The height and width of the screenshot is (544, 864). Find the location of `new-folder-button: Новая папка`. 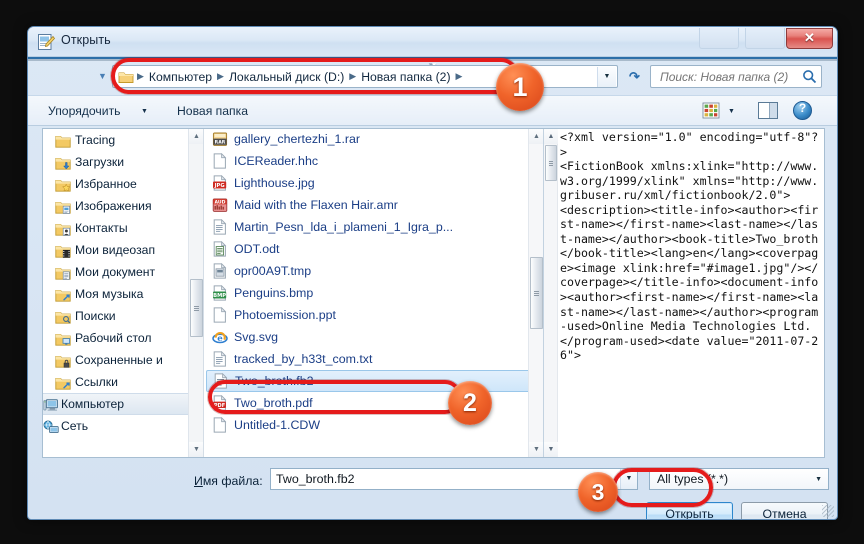

new-folder-button: Новая папка is located at coordinates (212, 111).